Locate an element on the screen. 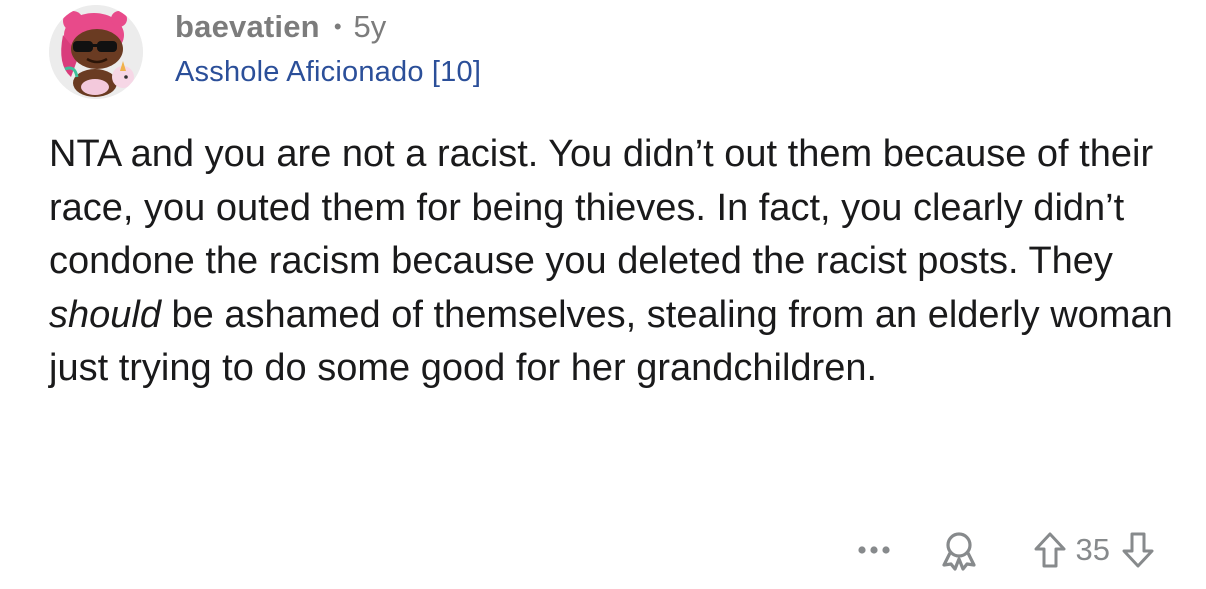 This screenshot has width=1206, height=589. ellipsis-icon is located at coordinates (873, 550).